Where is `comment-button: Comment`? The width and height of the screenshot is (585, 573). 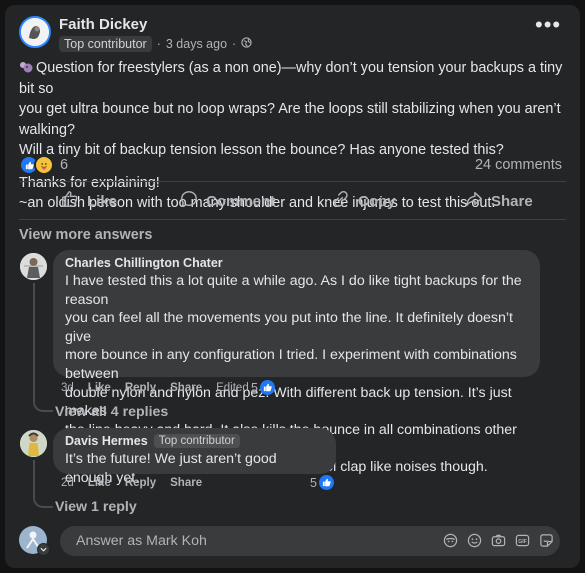
comment-button: Comment is located at coordinates (227, 201).